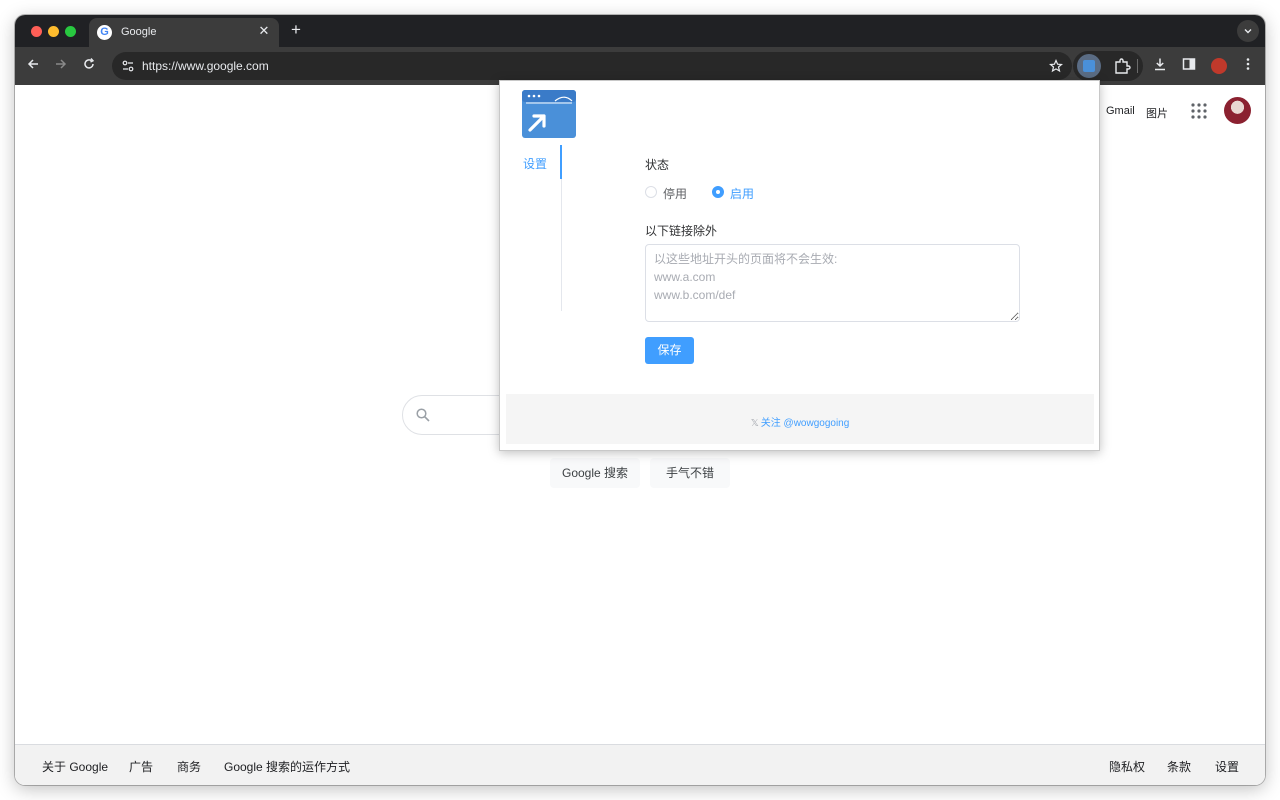  Describe the element at coordinates (296, 30) in the screenshot. I see `new-tab-button: +` at that location.